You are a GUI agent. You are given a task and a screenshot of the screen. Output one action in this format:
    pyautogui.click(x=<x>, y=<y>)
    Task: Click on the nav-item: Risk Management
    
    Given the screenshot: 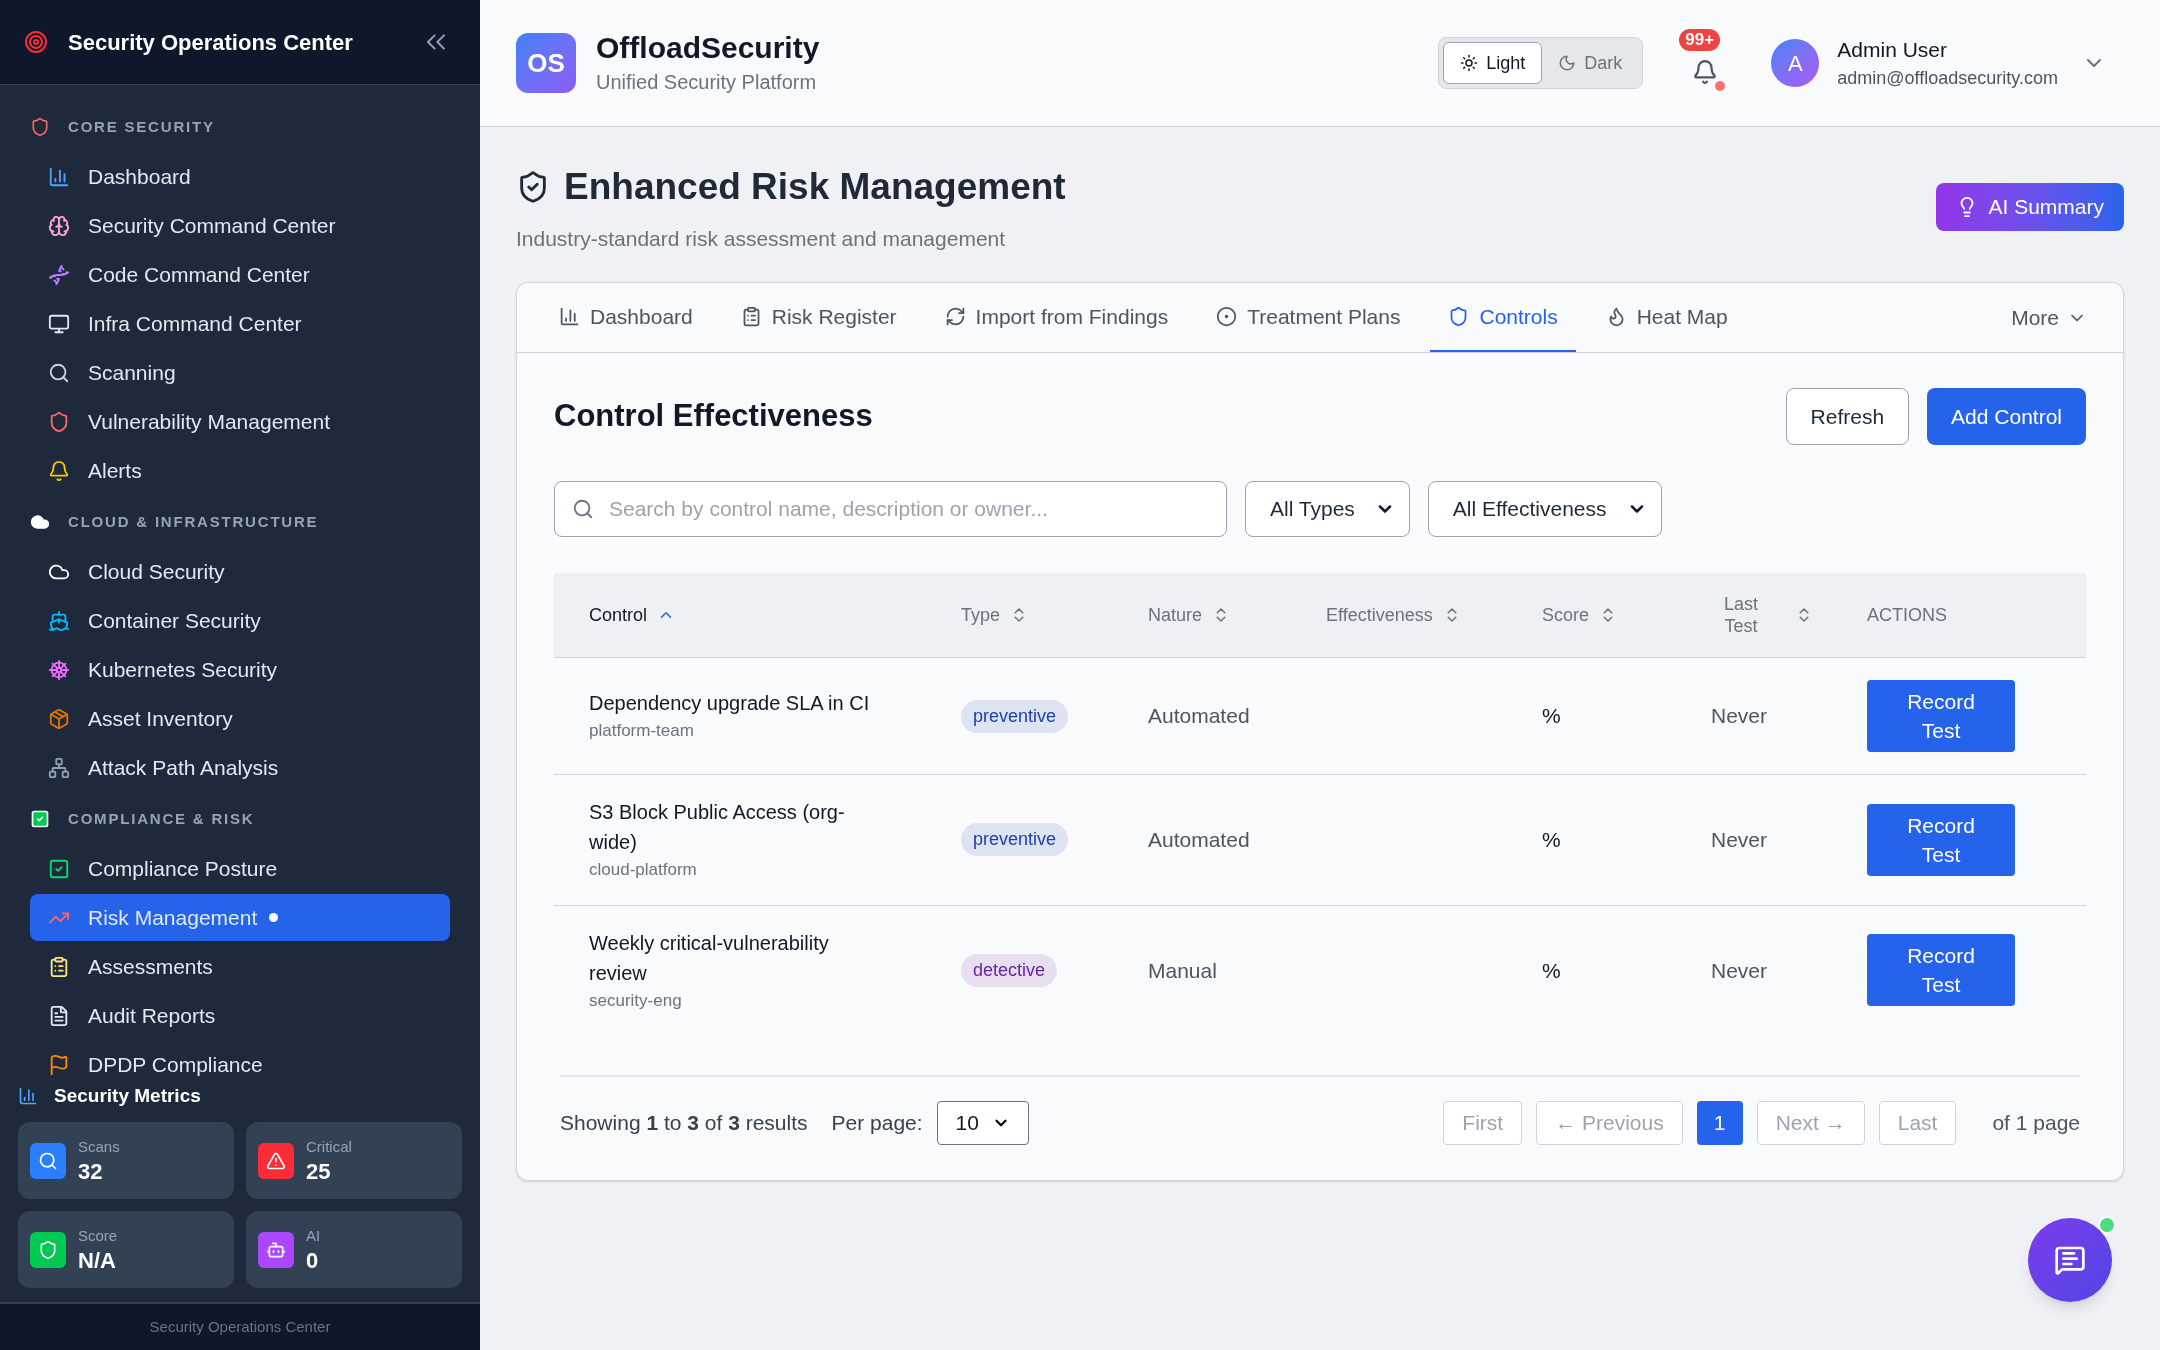 What is the action you would take?
    pyautogui.click(x=240, y=917)
    